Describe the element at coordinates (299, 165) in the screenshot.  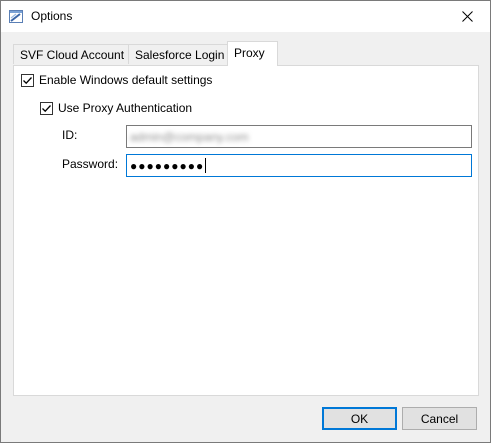
I see `password-field: ●●●●●●●●●` at that location.